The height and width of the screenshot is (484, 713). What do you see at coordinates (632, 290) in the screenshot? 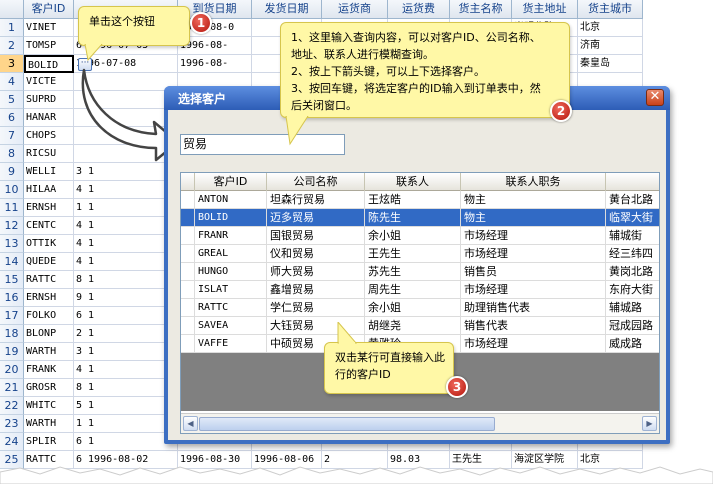
I see `grid-cell: 东府大街` at bounding box center [632, 290].